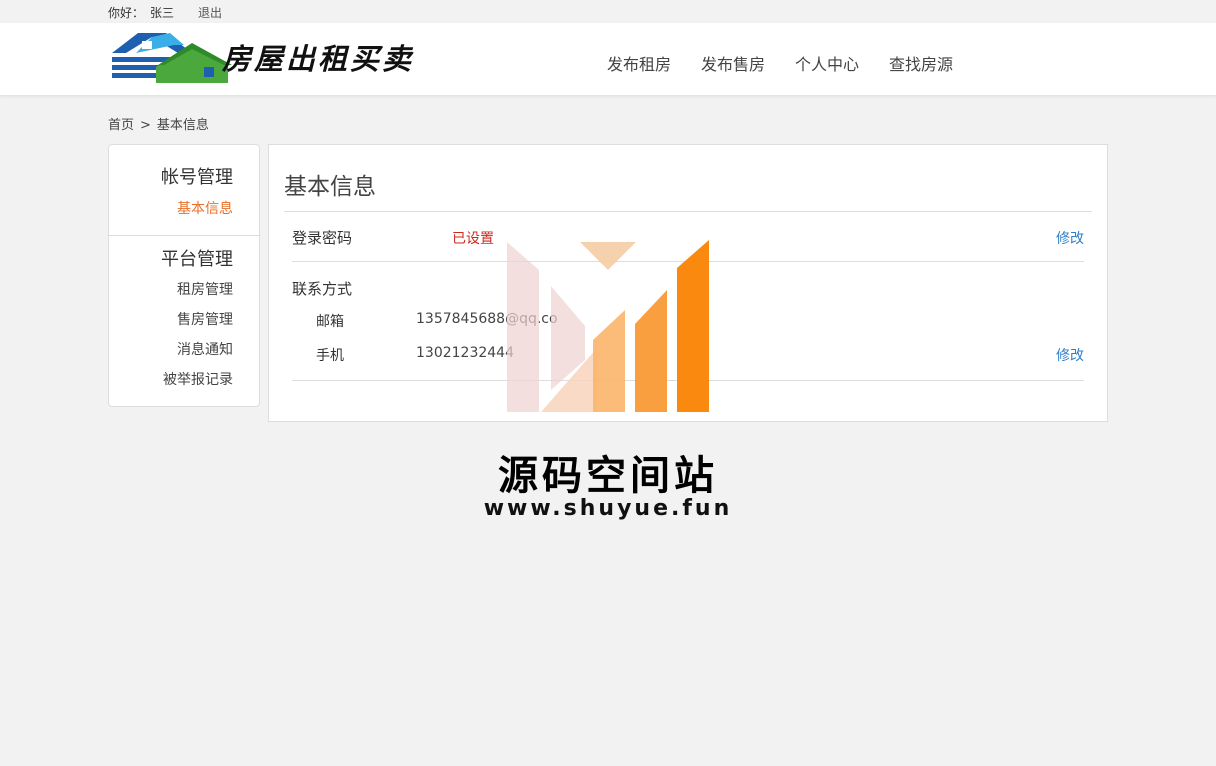 Image resolution: width=1216 pixels, height=766 pixels. What do you see at coordinates (197, 177) in the screenshot?
I see `sidebar-group-title: 帐号管理` at bounding box center [197, 177].